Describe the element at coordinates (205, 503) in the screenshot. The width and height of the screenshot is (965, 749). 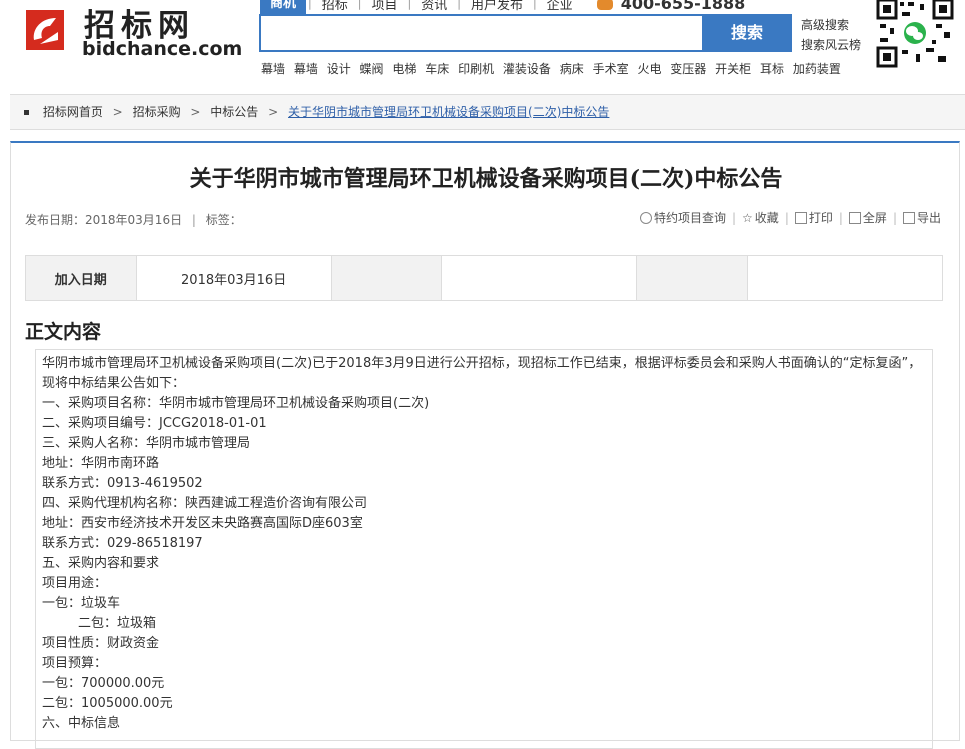
I see `body-line: 四、采购代理机构名称：陕西建诚工程造价咨询有限公司` at that location.